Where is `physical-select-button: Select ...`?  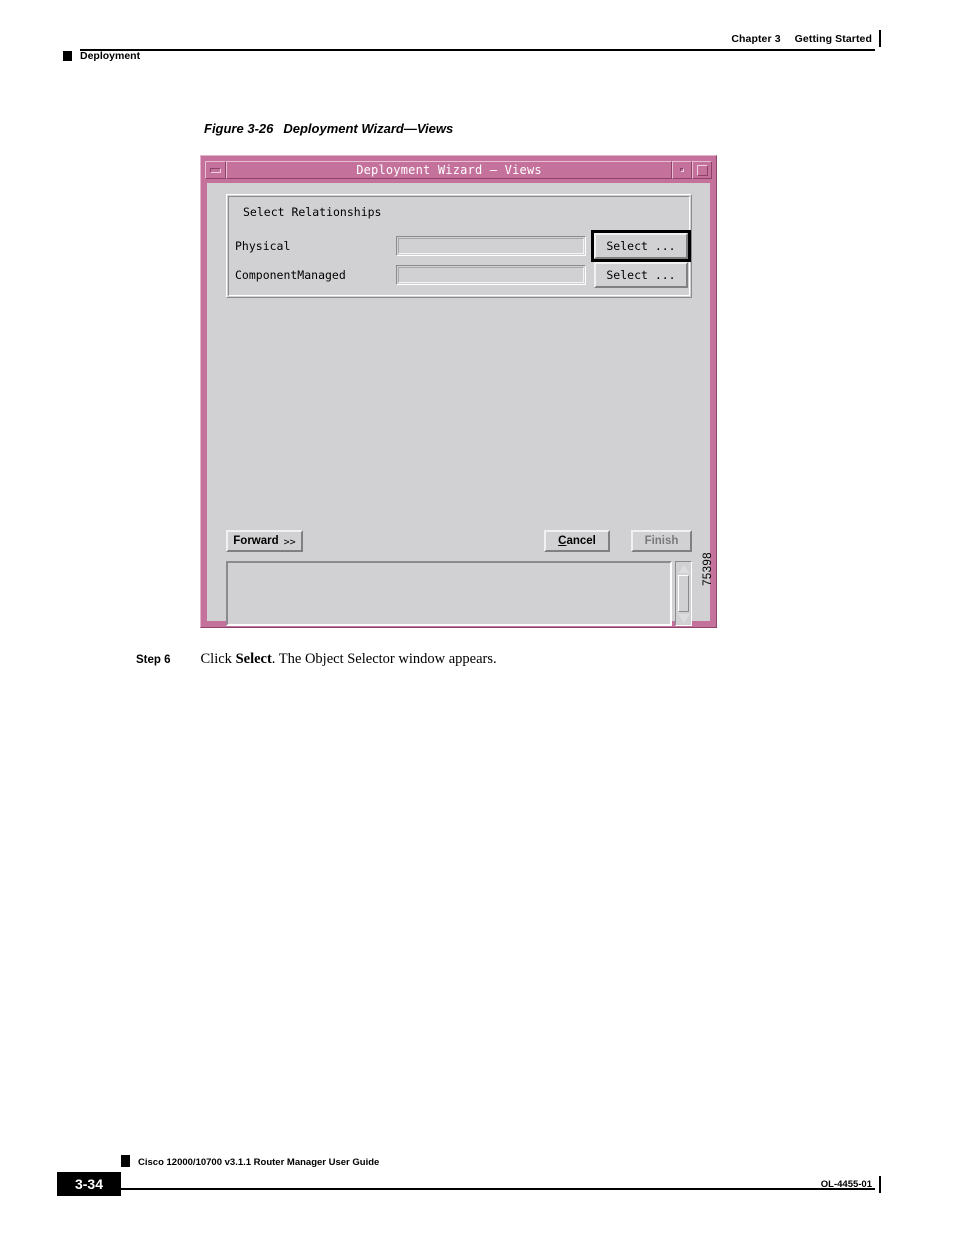
physical-select-button: Select ... is located at coordinates (641, 246).